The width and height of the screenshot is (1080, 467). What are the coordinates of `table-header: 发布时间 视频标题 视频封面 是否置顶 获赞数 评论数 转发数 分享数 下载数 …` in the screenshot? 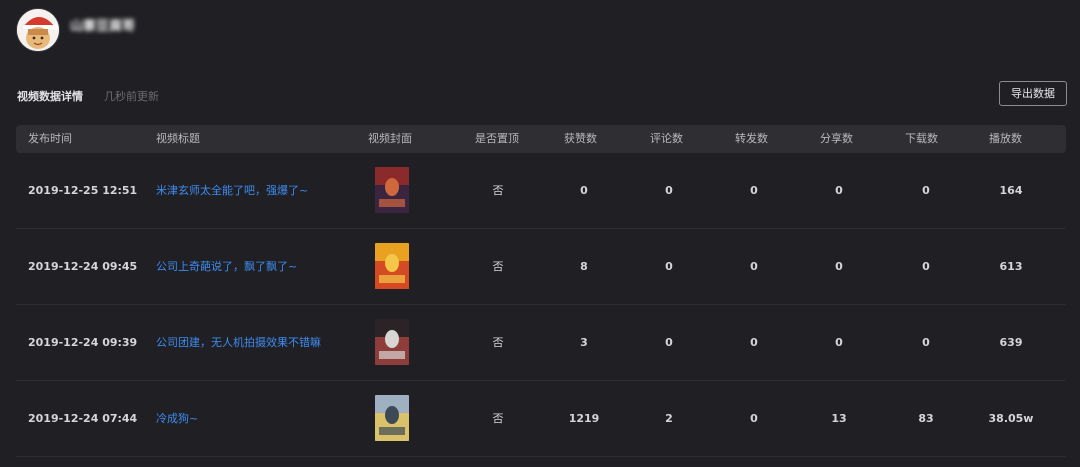 It's located at (541, 139).